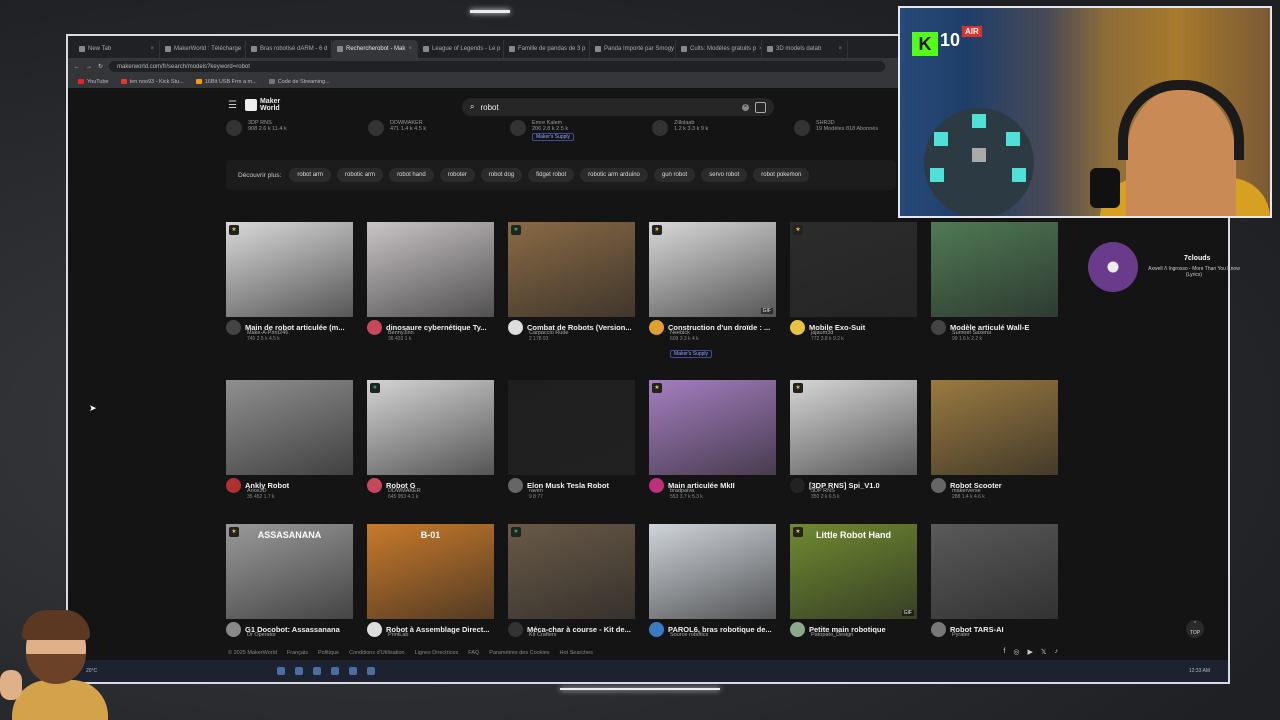 The width and height of the screenshot is (1280, 720). I want to click on search-icon, so click(299, 671).